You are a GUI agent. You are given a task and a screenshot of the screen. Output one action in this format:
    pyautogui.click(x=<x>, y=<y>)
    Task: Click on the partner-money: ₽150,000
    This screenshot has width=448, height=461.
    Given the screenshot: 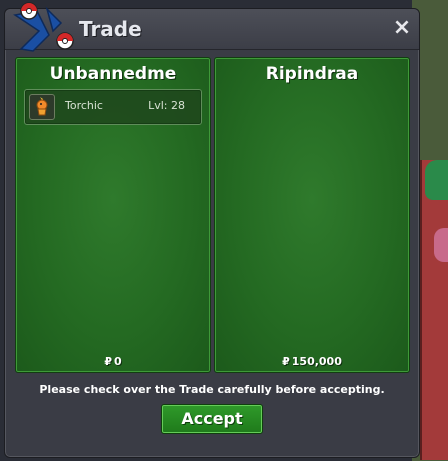 What is the action you would take?
    pyautogui.click(x=312, y=361)
    